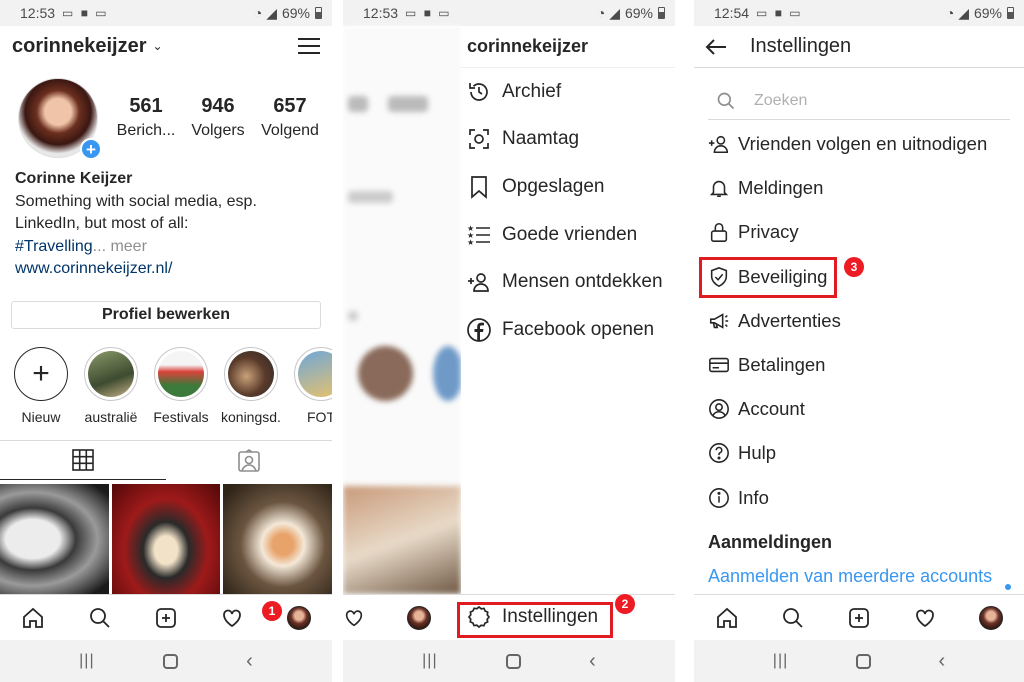 Image resolution: width=1024 pixels, height=682 pixels. Describe the element at coordinates (719, 189) in the screenshot. I see `bell-icon` at that location.